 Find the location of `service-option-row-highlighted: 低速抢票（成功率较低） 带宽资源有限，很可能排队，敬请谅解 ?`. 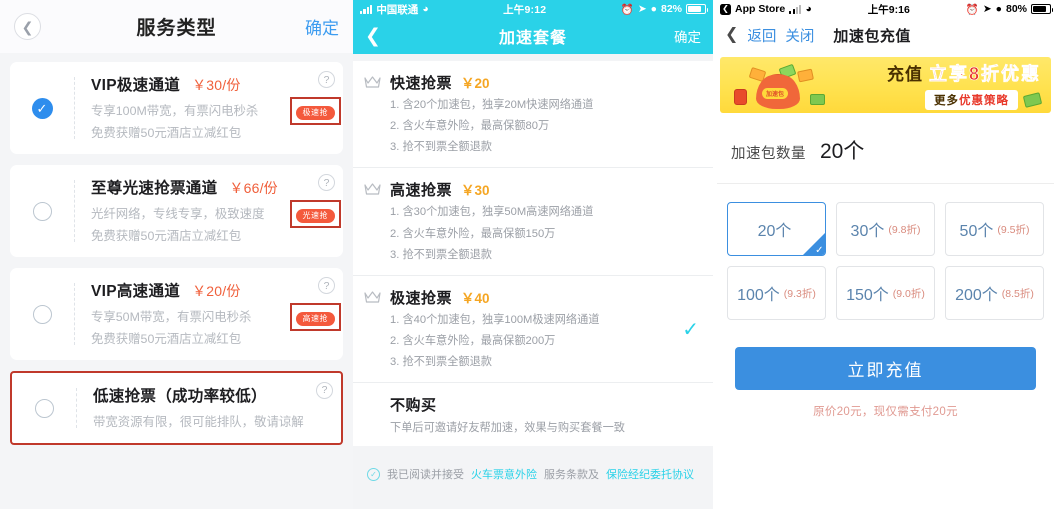

service-option-row-highlighted: 低速抢票（成功率较低） 带宽资源有限，很可能排队，敬请谅解 ? is located at coordinates (176, 408).